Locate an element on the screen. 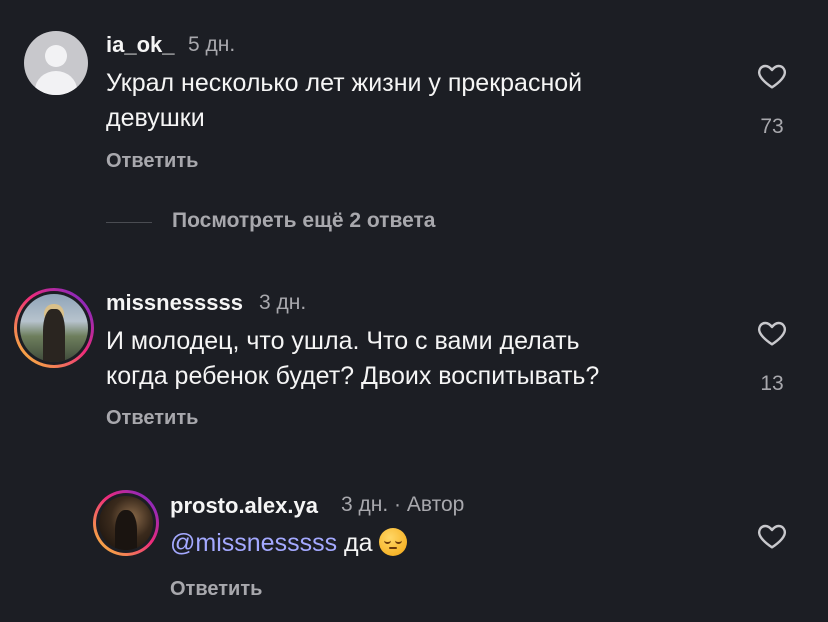 This screenshot has height=622, width=828. comment-time: 5 дн. is located at coordinates (212, 44).